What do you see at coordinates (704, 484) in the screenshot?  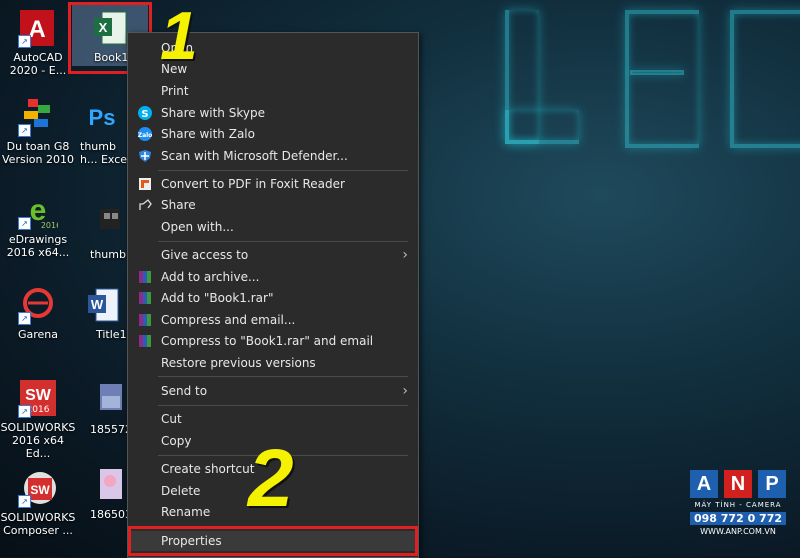 I see `anp-letter-a: A` at bounding box center [704, 484].